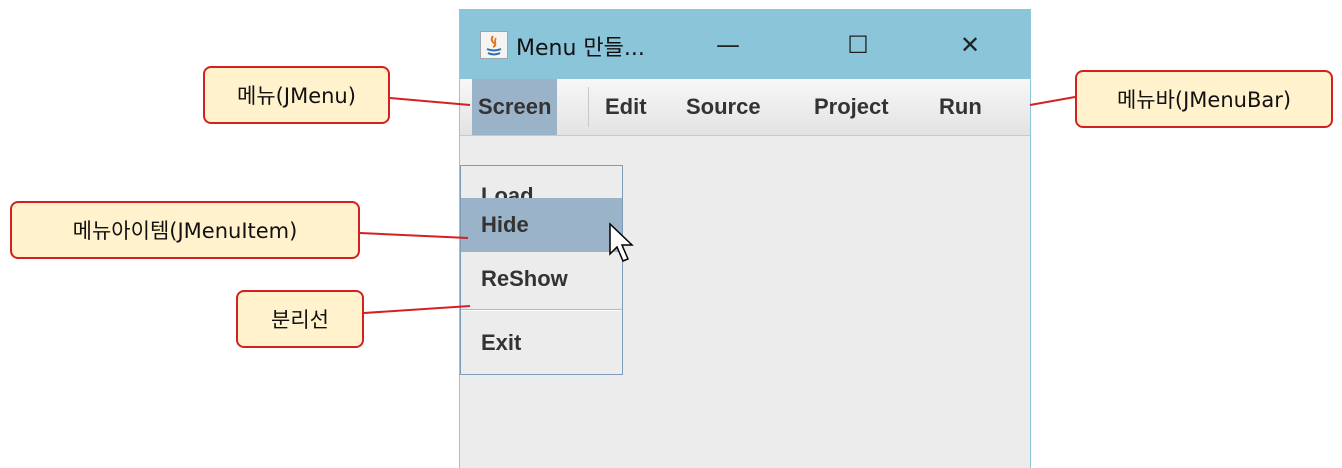  I want to click on callout-menu-text: 메뉴(JMenu), so click(296, 96).